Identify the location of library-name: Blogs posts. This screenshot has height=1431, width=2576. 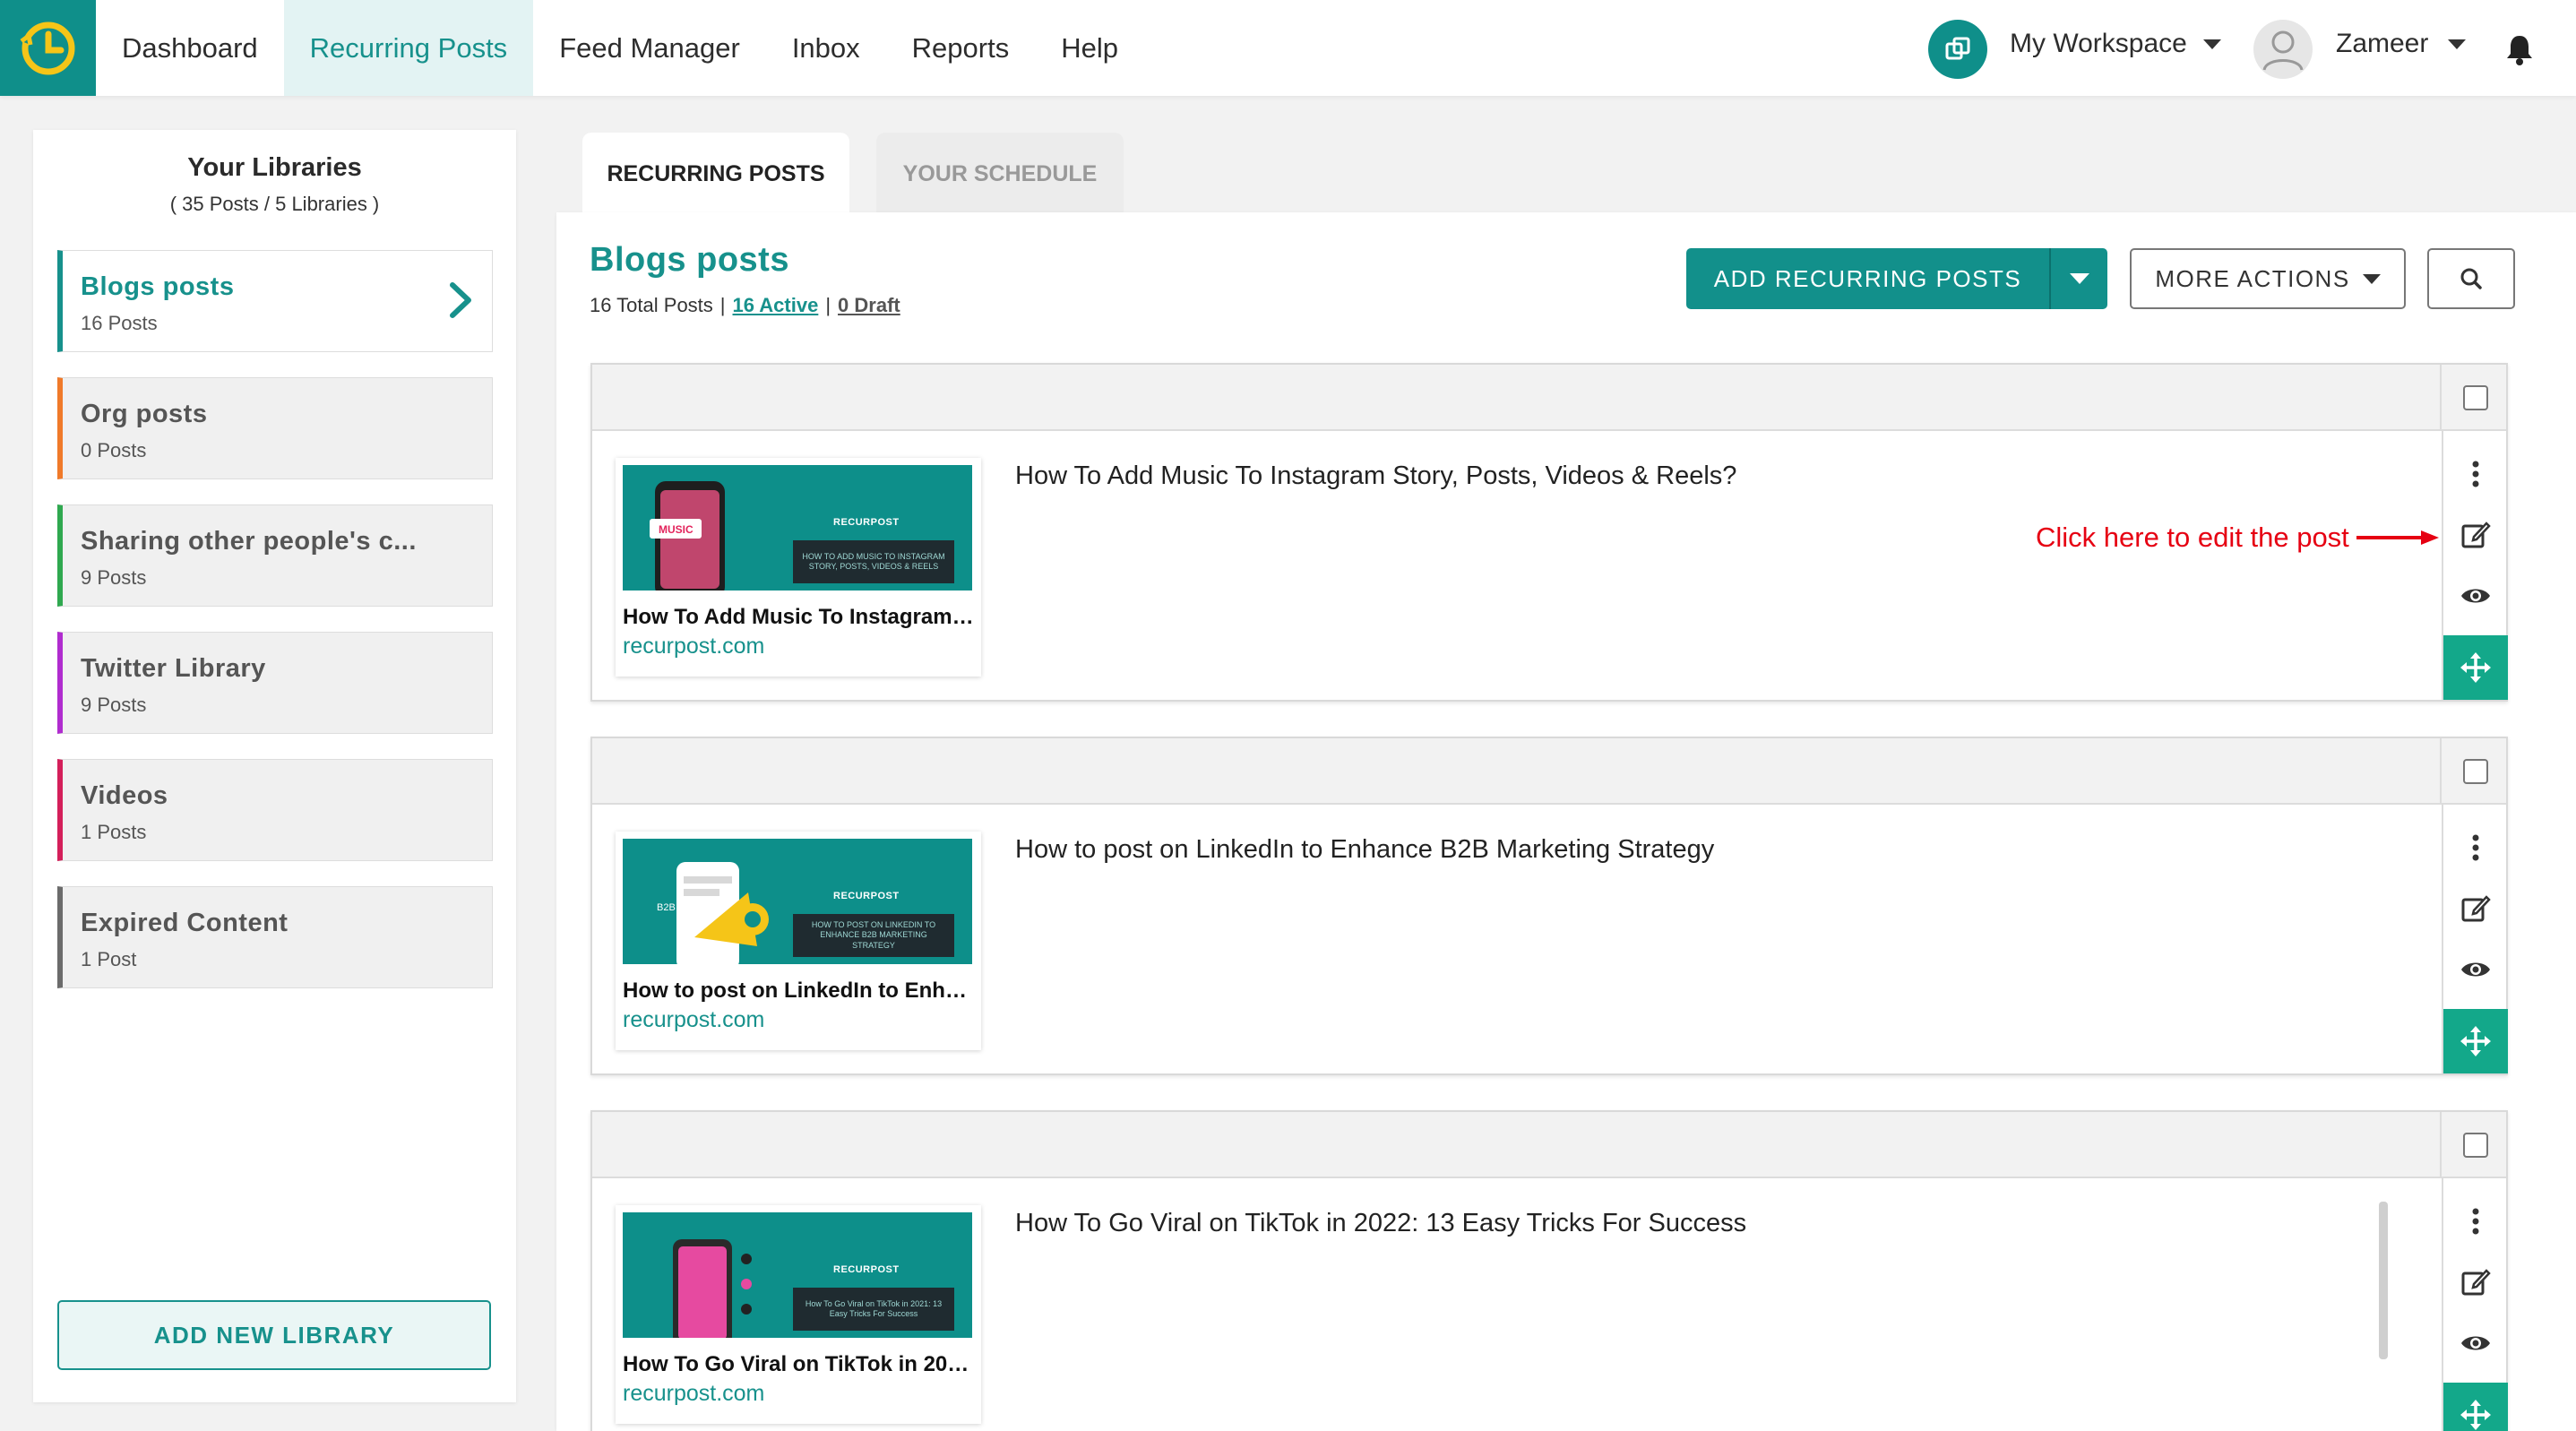
(158, 286).